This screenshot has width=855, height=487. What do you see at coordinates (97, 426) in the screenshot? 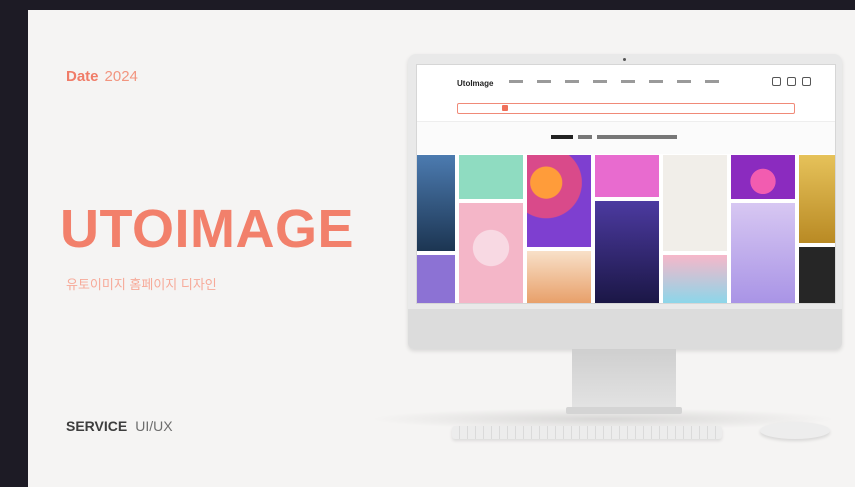
I see `service-label: SERVICE` at bounding box center [97, 426].